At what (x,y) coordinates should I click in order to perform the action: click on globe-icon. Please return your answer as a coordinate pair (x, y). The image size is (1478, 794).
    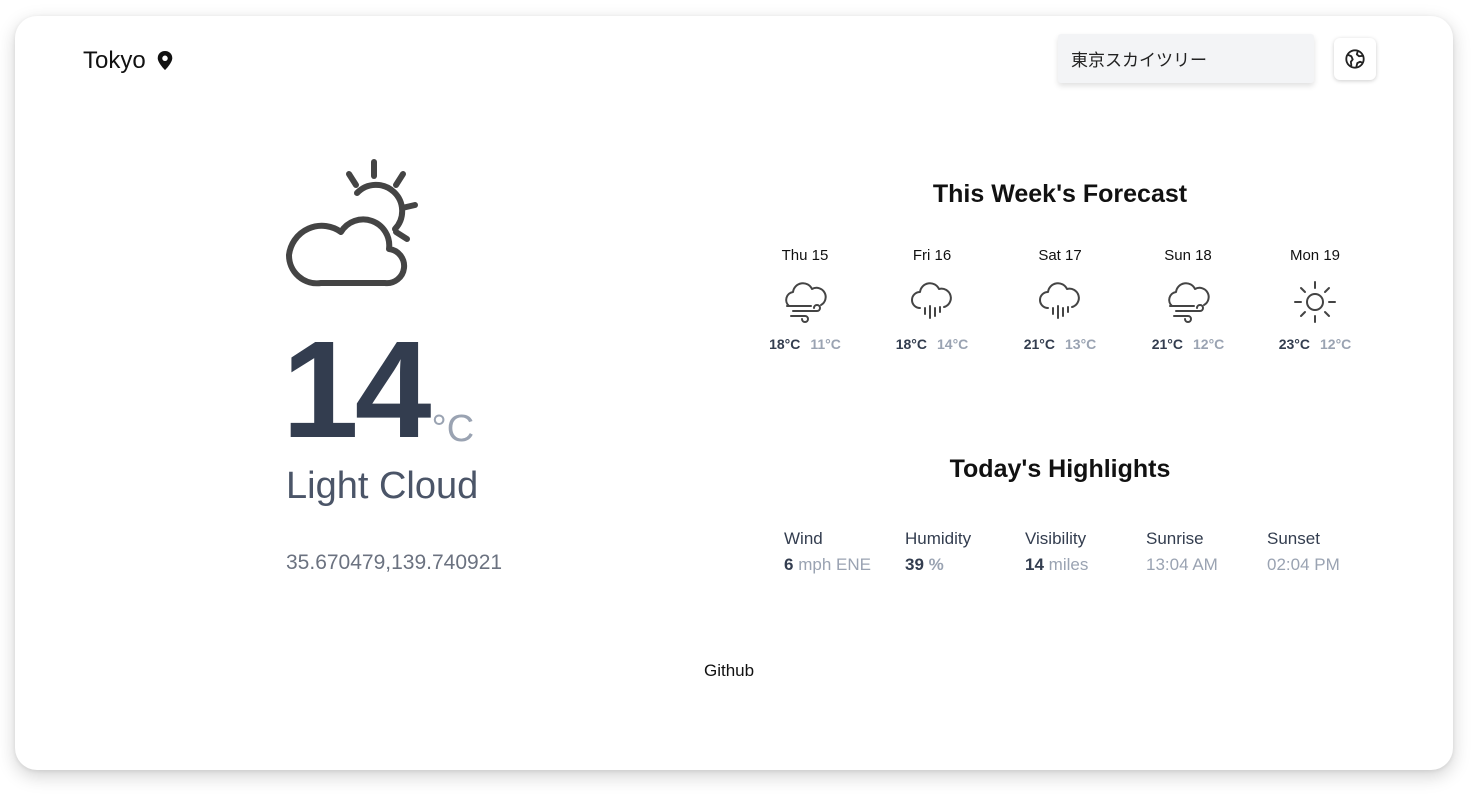
    Looking at the image, I should click on (1355, 59).